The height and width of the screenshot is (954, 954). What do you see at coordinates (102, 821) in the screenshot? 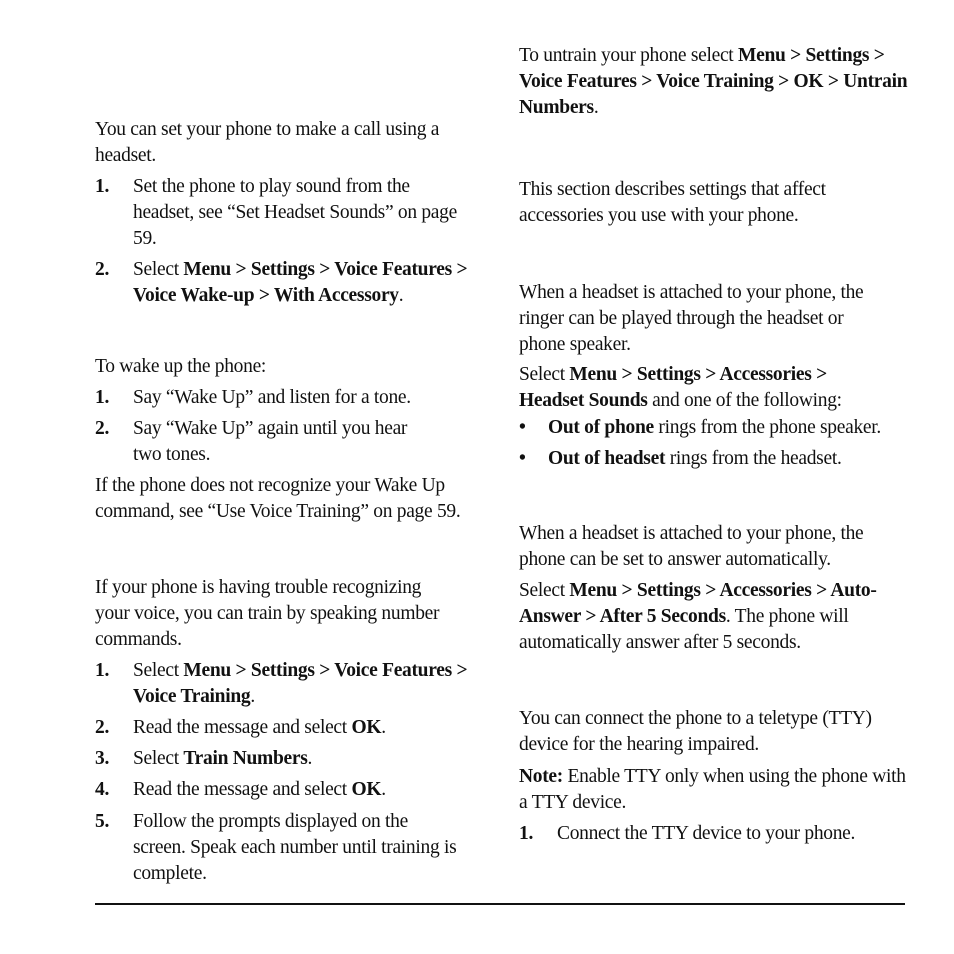
I see `step-number: 5.` at bounding box center [102, 821].